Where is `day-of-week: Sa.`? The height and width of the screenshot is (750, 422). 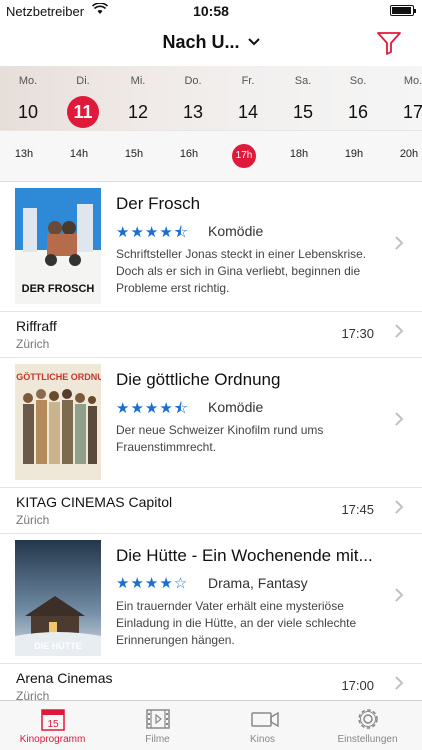 day-of-week: Sa. is located at coordinates (303, 81).